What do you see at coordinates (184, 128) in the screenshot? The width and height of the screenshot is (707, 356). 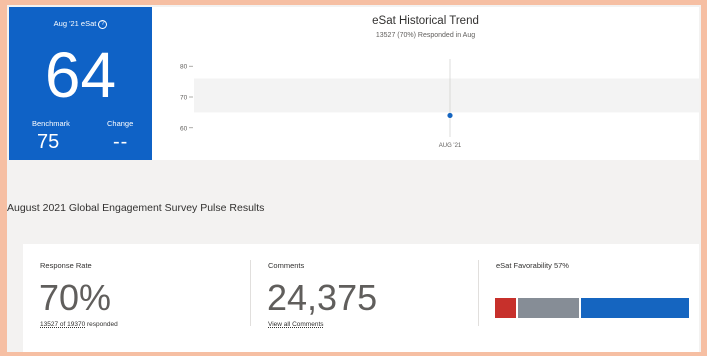 I see `y-tick-label: 60` at bounding box center [184, 128].